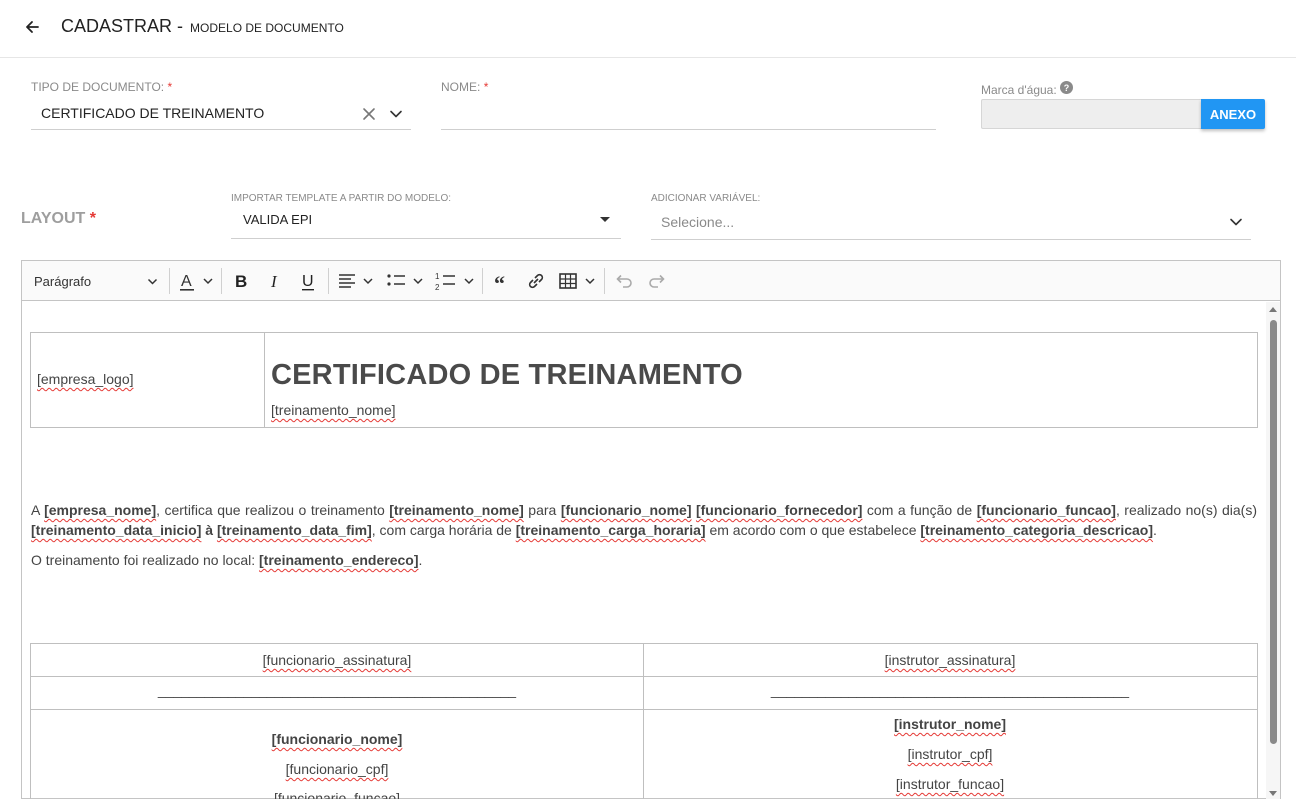 The width and height of the screenshot is (1296, 799). Describe the element at coordinates (32, 27) in the screenshot. I see `back-arrow-icon` at that location.